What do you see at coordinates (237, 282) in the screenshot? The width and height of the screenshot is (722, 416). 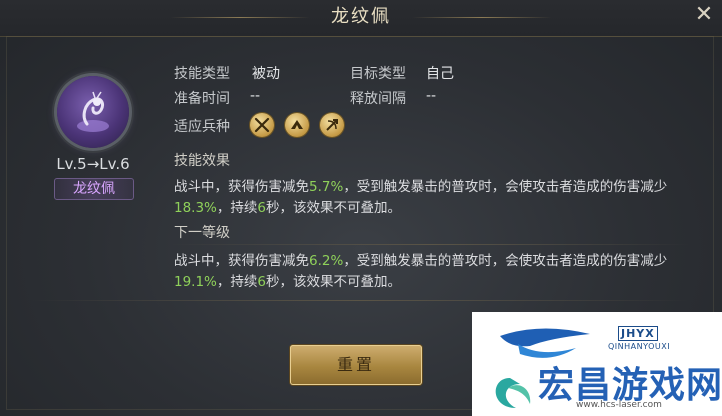 I see `next-text-3: ，持续` at bounding box center [237, 282].